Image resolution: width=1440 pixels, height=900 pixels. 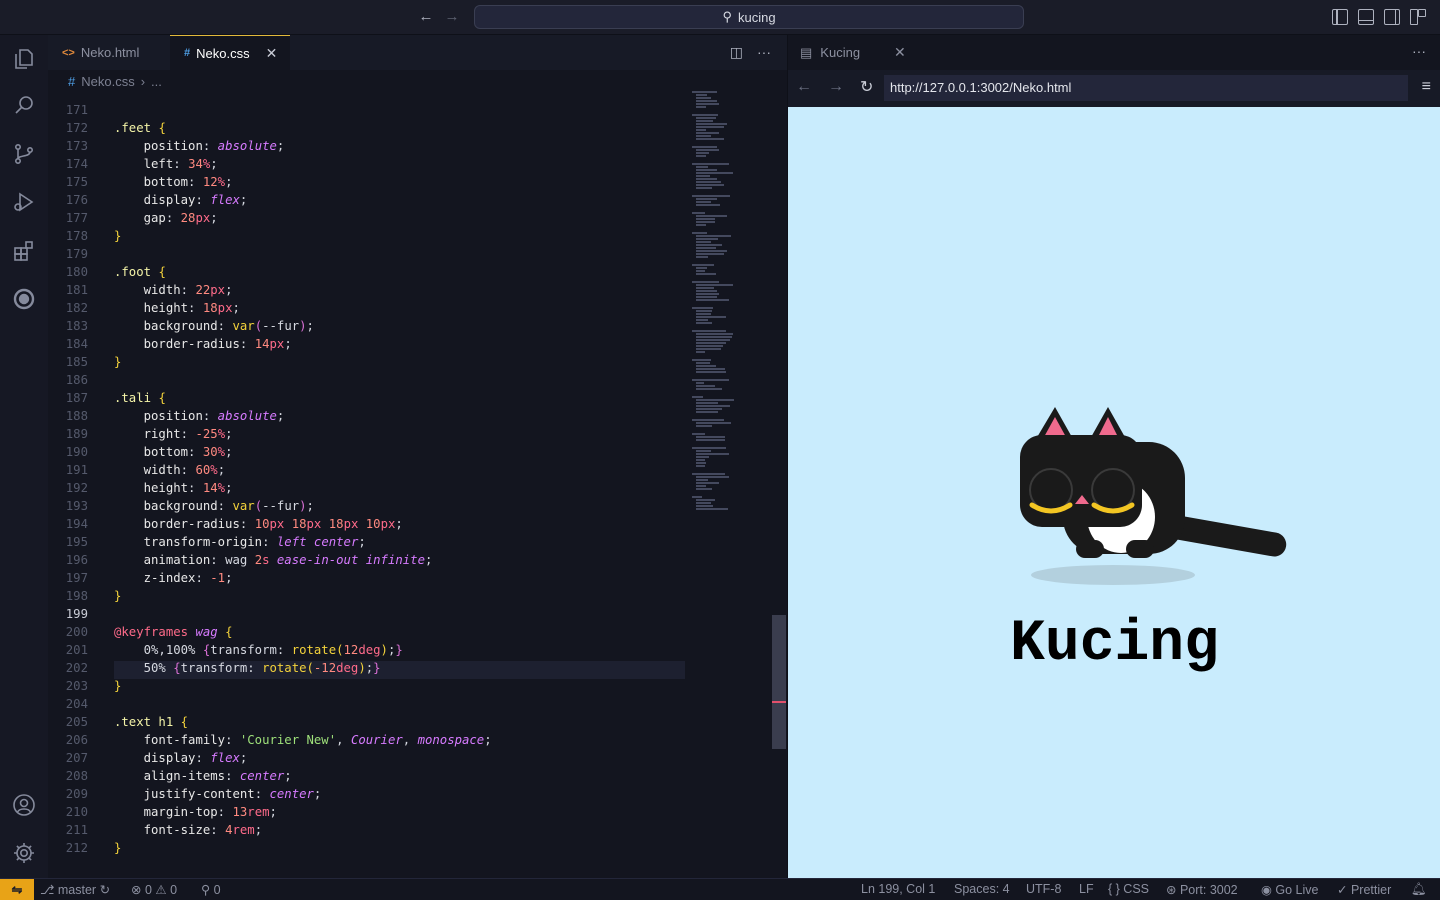 I want to click on code-line: 209 justify-content: center;, so click(x=193, y=794).